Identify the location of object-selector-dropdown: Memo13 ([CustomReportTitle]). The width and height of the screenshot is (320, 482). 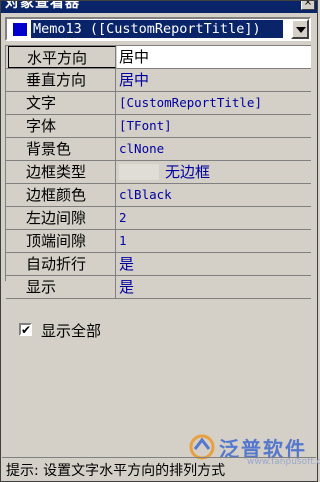
(158, 29).